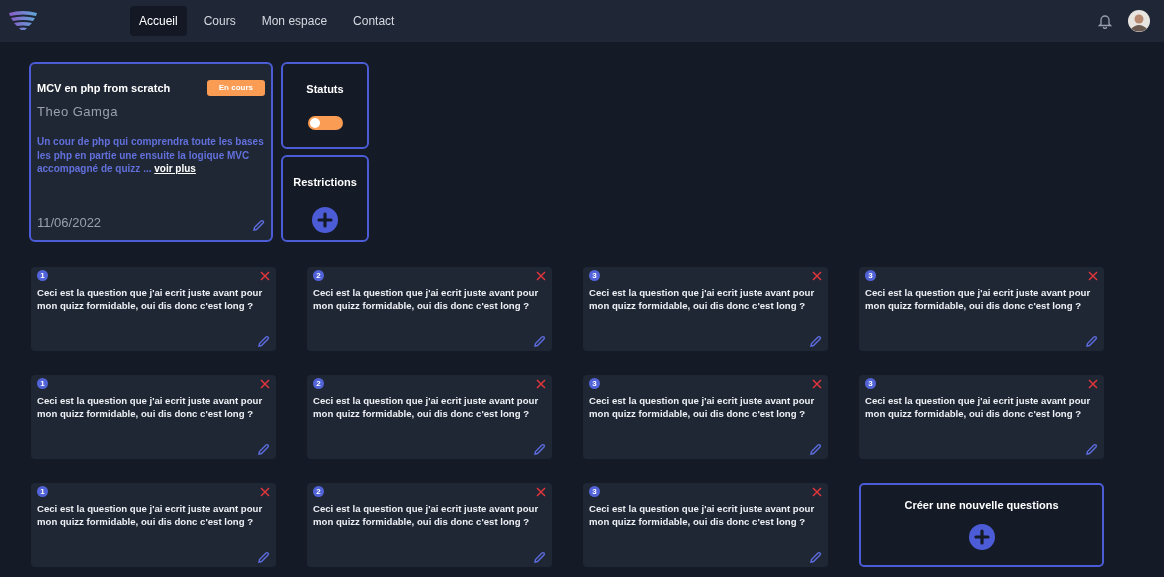  What do you see at coordinates (175, 168) in the screenshot?
I see `more-link: voir plus` at bounding box center [175, 168].